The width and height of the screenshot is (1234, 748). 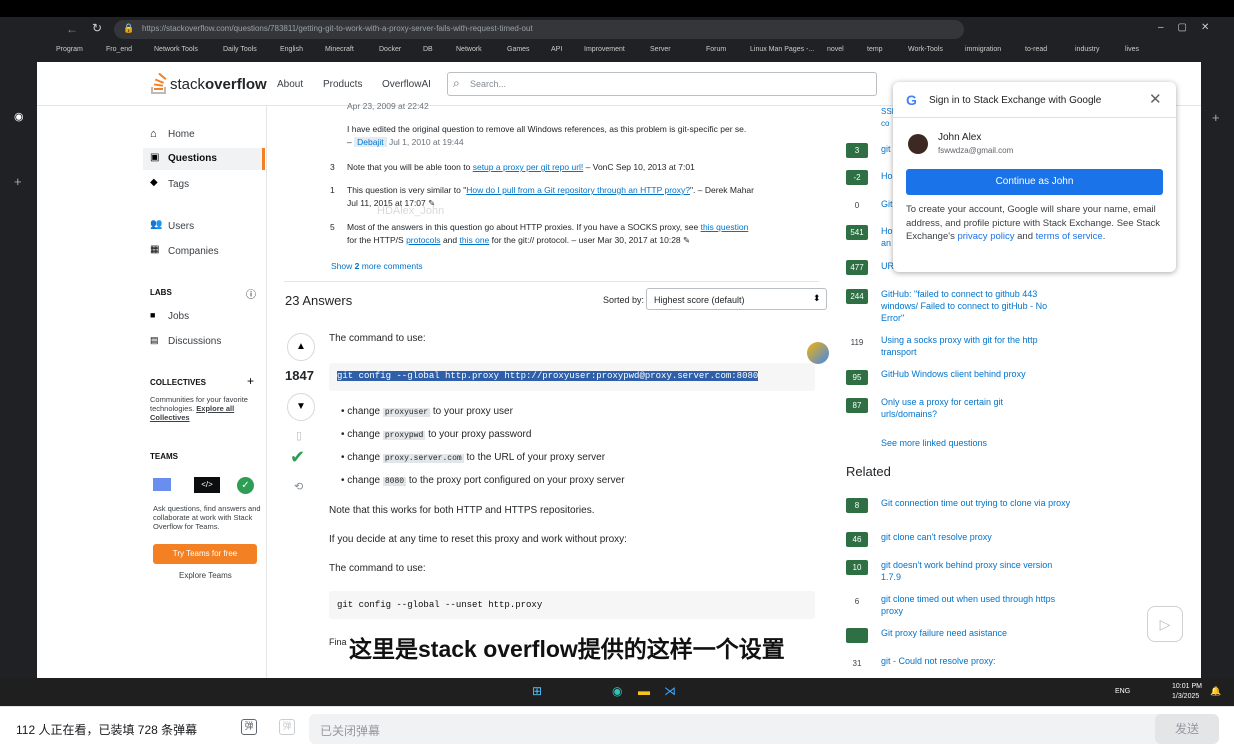 What do you see at coordinates (475, 240) in the screenshot?
I see `this-one-link: this one` at bounding box center [475, 240].